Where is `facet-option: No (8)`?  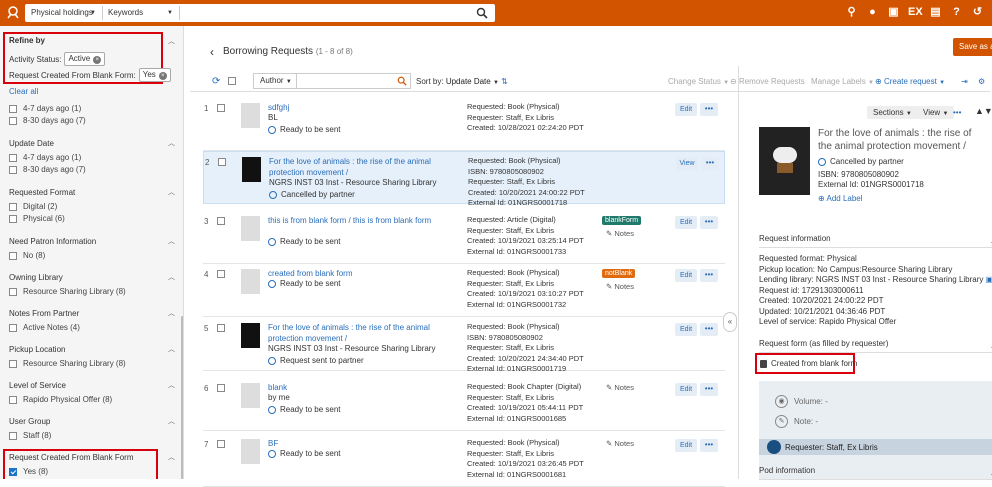 facet-option: No (8) is located at coordinates (93, 256).